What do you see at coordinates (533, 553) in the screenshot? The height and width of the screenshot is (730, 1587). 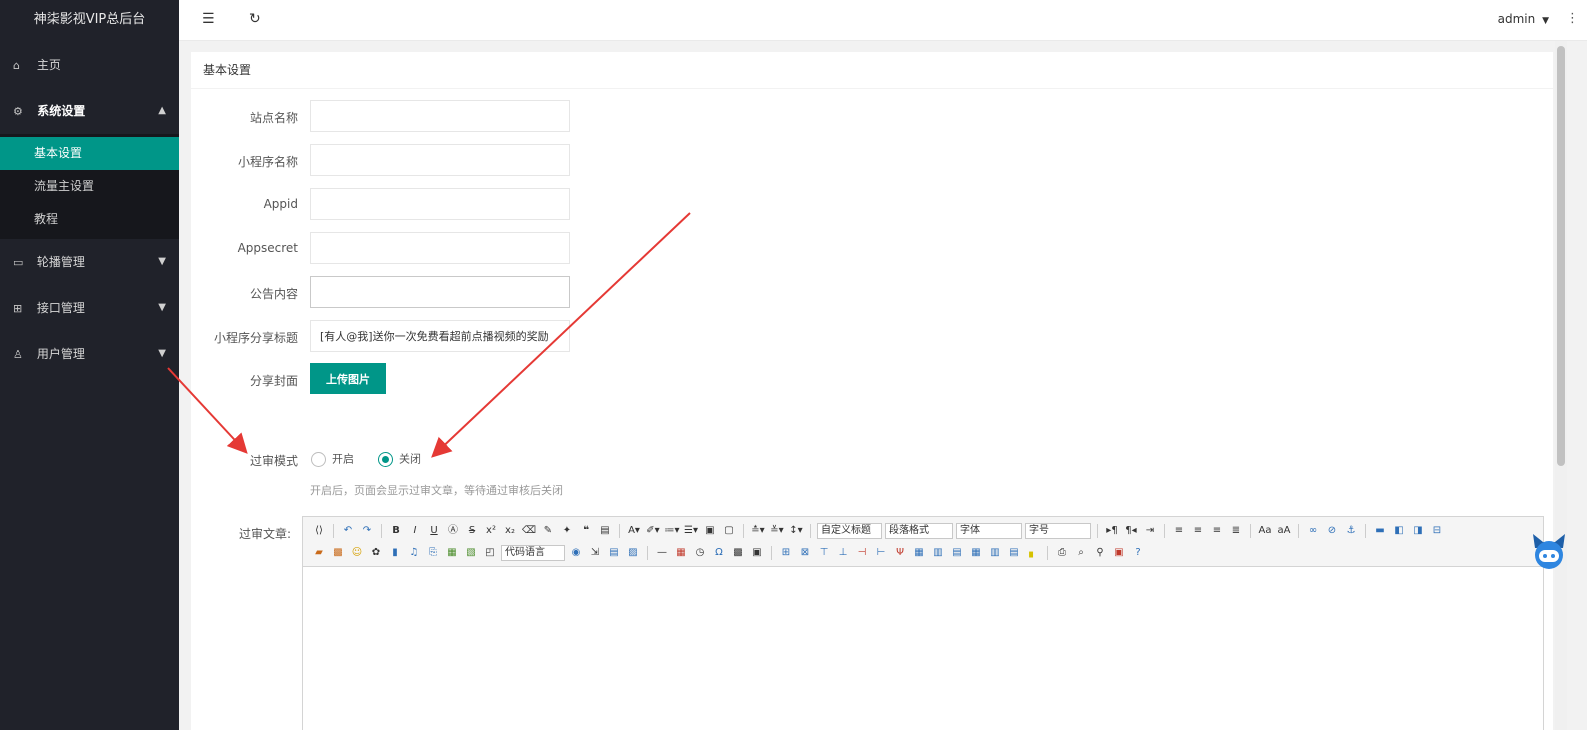 I see `code-language-select: 代码语言` at bounding box center [533, 553].